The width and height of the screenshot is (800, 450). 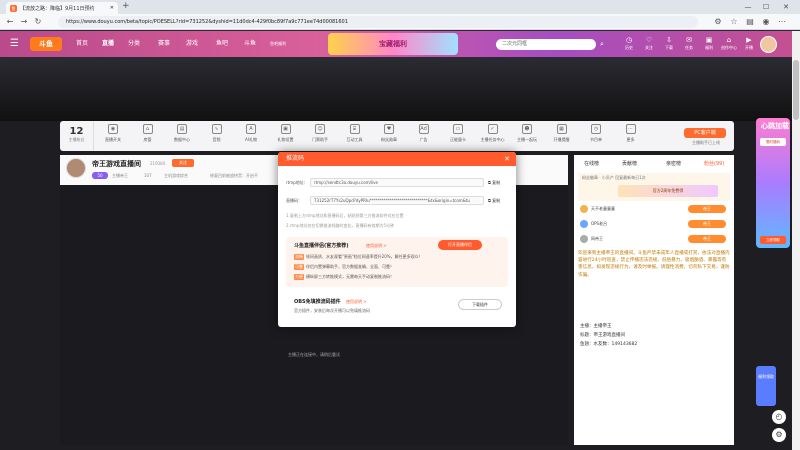 What do you see at coordinates (766, 386) in the screenshot?
I see `side-ad-secondary: 福利领取` at bounding box center [766, 386].